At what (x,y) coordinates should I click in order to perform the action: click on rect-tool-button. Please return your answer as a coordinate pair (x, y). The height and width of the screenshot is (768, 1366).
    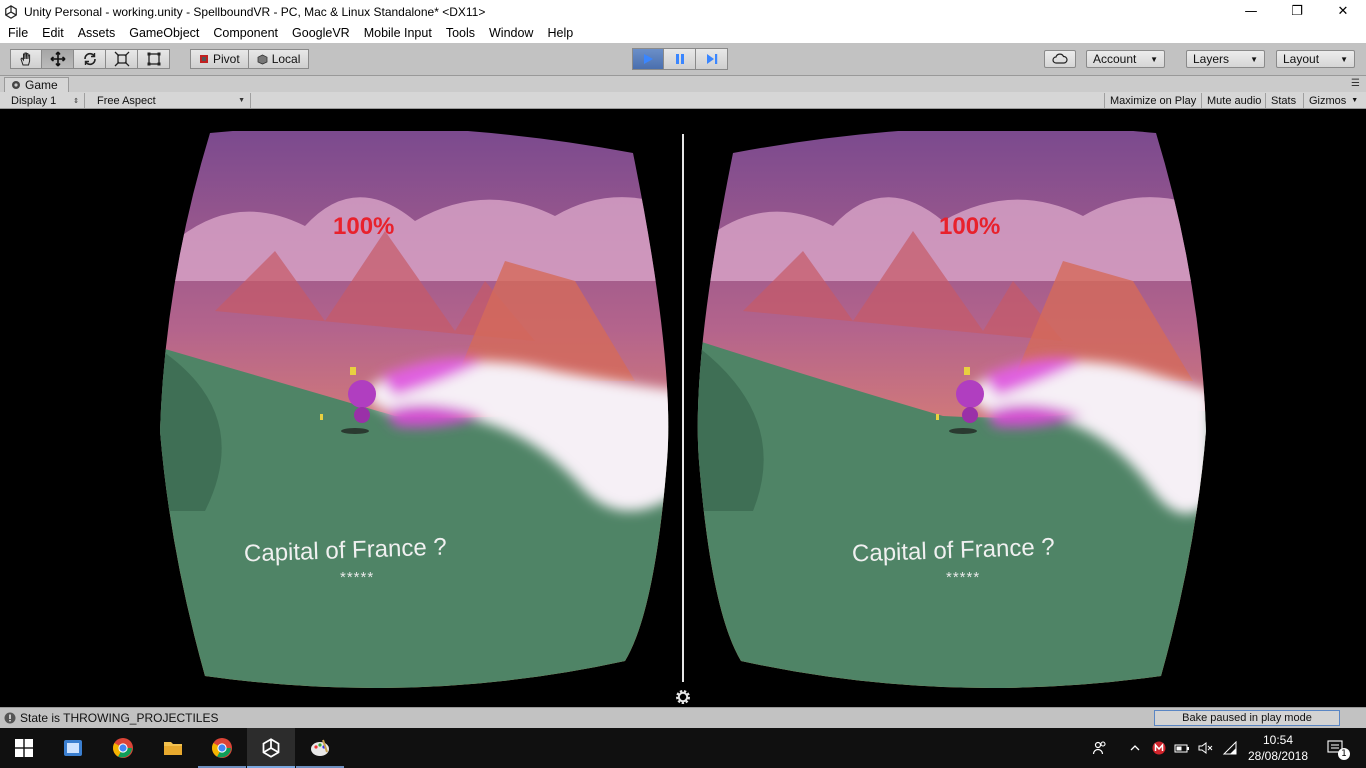
    Looking at the image, I should click on (154, 59).